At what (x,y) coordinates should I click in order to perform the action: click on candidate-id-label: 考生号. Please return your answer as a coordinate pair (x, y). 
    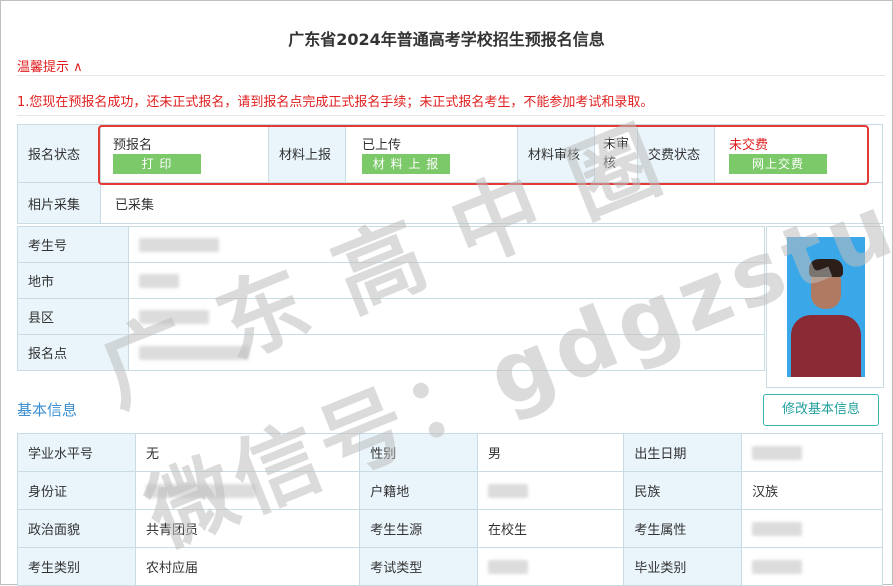
    Looking at the image, I should click on (73, 244).